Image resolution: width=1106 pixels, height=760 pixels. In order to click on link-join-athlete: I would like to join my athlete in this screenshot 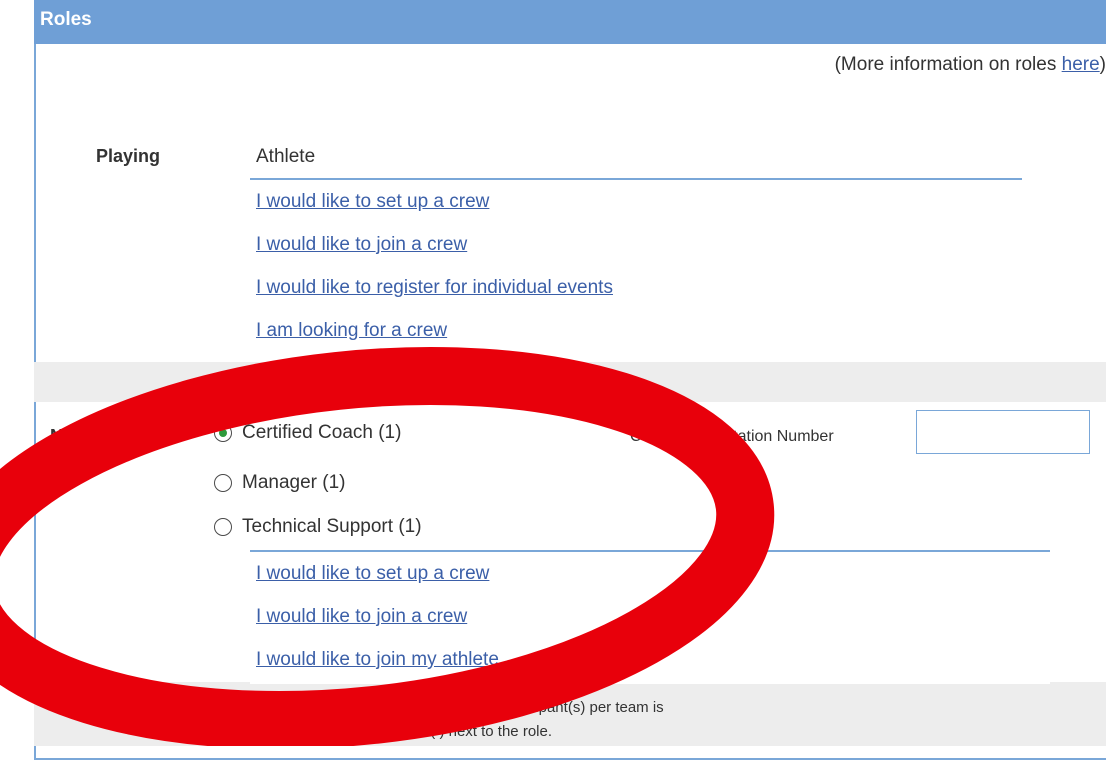, I will do `click(650, 659)`.